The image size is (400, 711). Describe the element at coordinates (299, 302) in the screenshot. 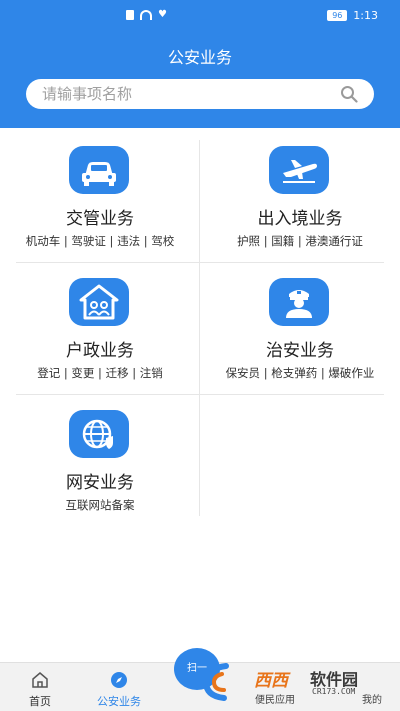

I see `police-officer-icon` at that location.